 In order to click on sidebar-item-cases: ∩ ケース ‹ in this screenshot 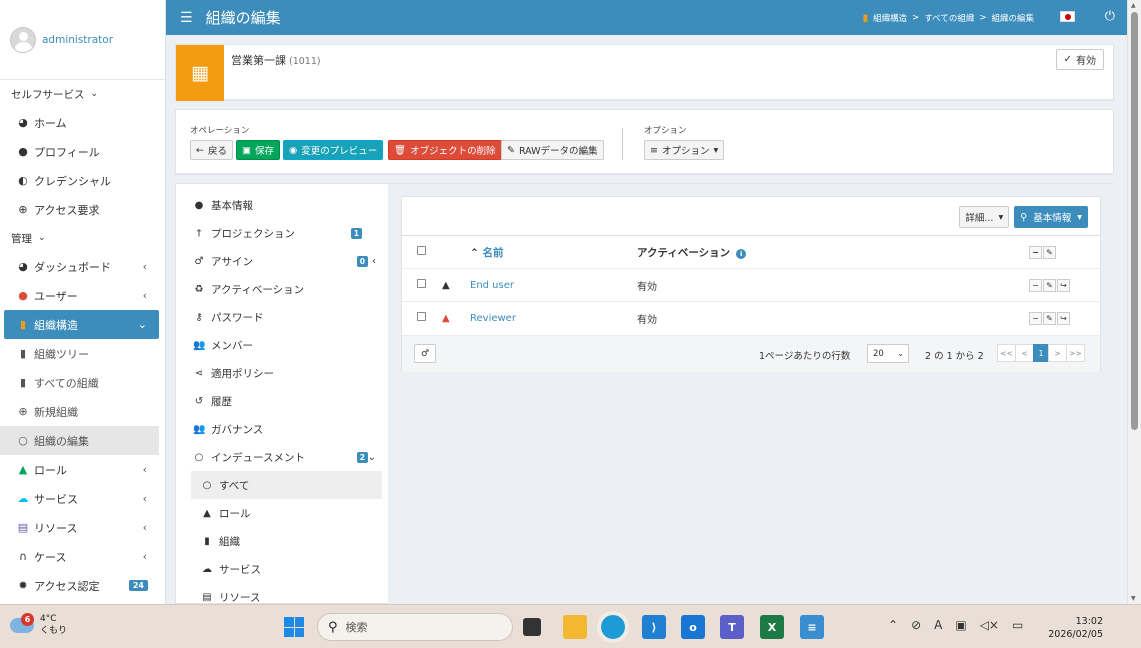, I will do `click(82, 556)`.